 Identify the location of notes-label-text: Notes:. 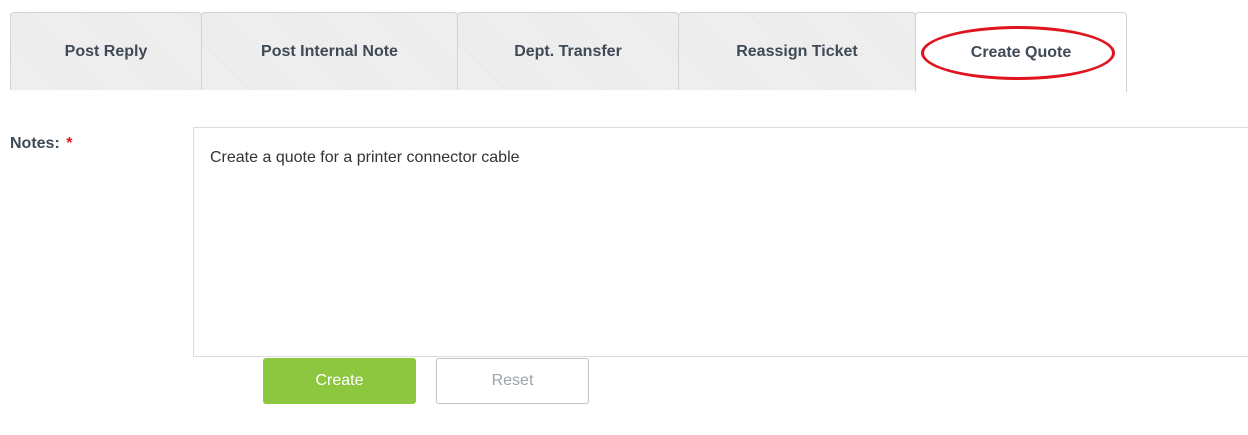
(35, 143).